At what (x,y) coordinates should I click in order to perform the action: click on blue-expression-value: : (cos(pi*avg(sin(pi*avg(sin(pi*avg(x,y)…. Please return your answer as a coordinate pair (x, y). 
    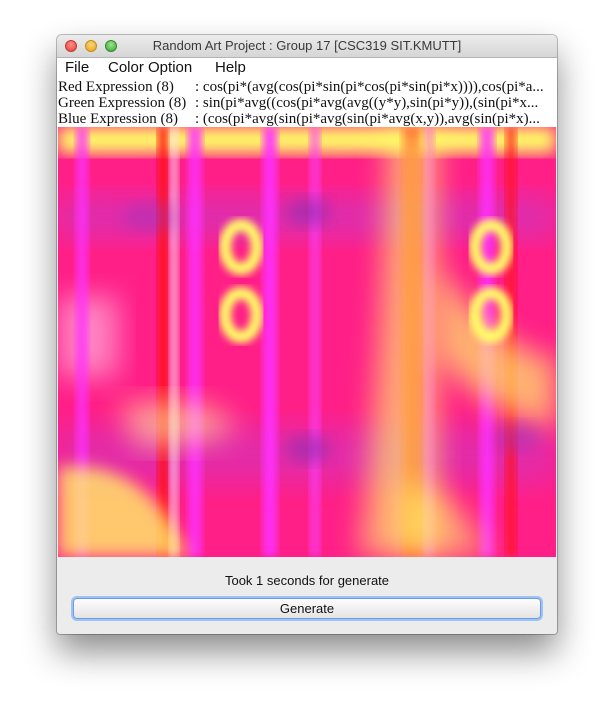
    Looking at the image, I should click on (367, 119).